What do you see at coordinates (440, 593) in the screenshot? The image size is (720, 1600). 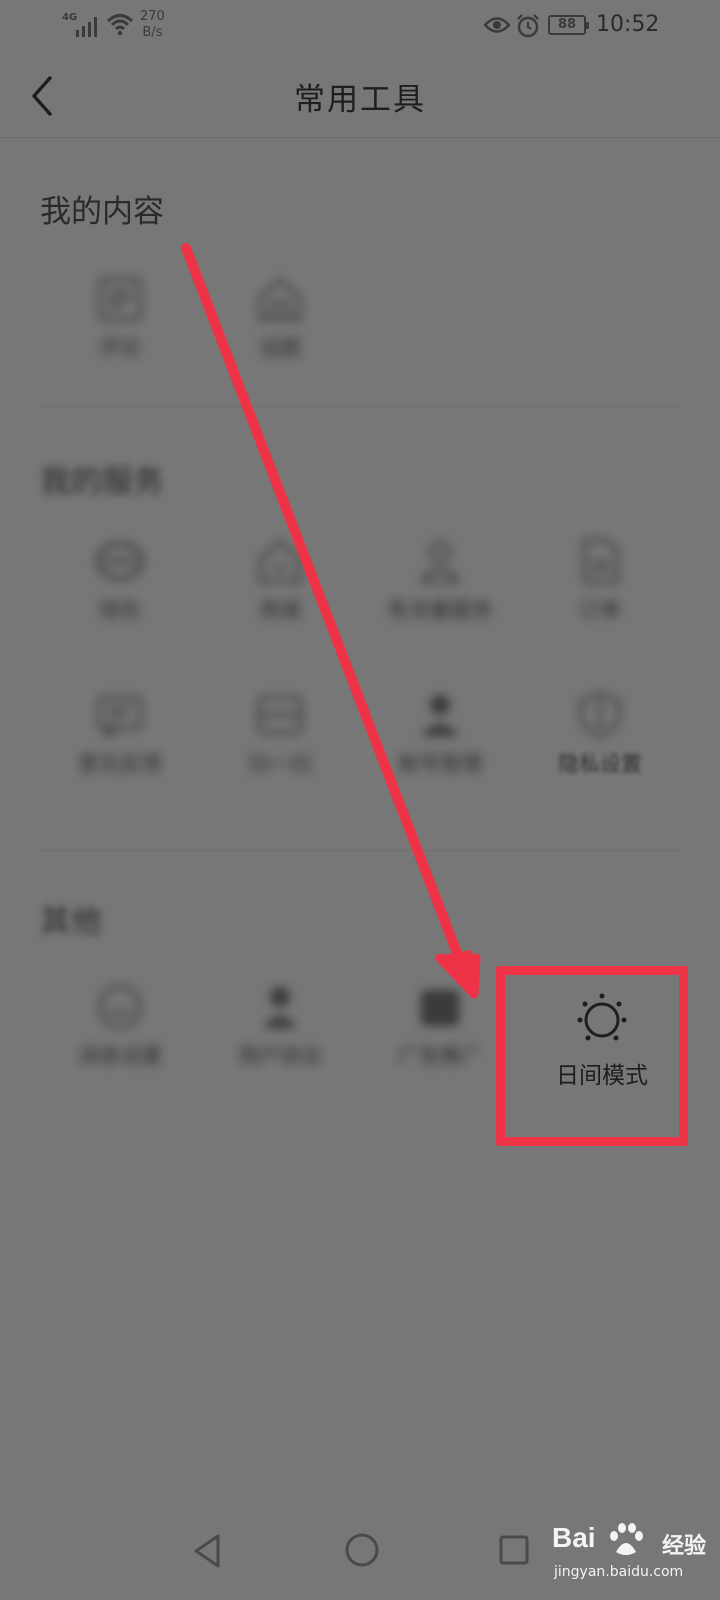 I see `grid-item-free-data: 免流量服务` at bounding box center [440, 593].